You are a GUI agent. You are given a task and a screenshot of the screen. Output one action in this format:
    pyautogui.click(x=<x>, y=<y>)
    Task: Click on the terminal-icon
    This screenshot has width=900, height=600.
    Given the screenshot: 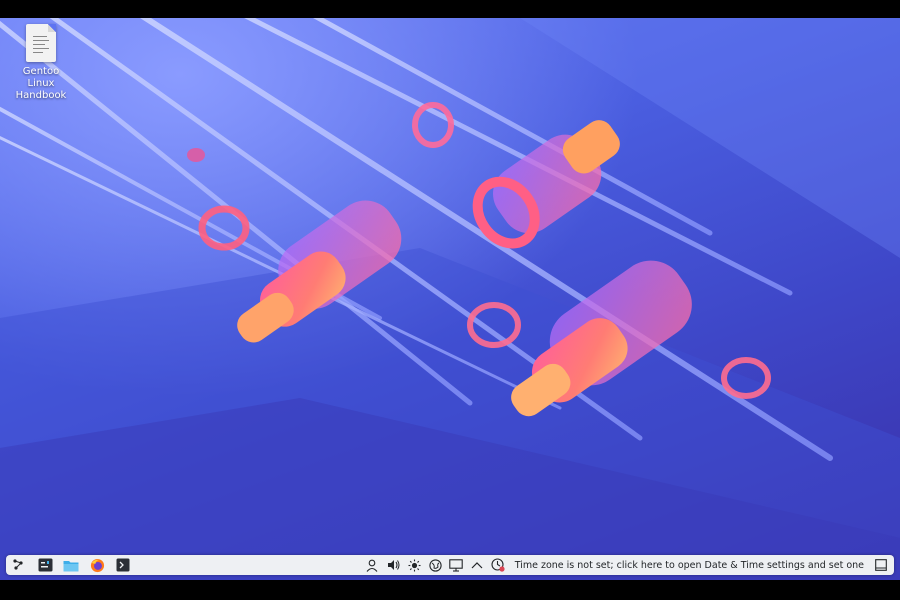 What is the action you would take?
    pyautogui.click(x=123, y=565)
    